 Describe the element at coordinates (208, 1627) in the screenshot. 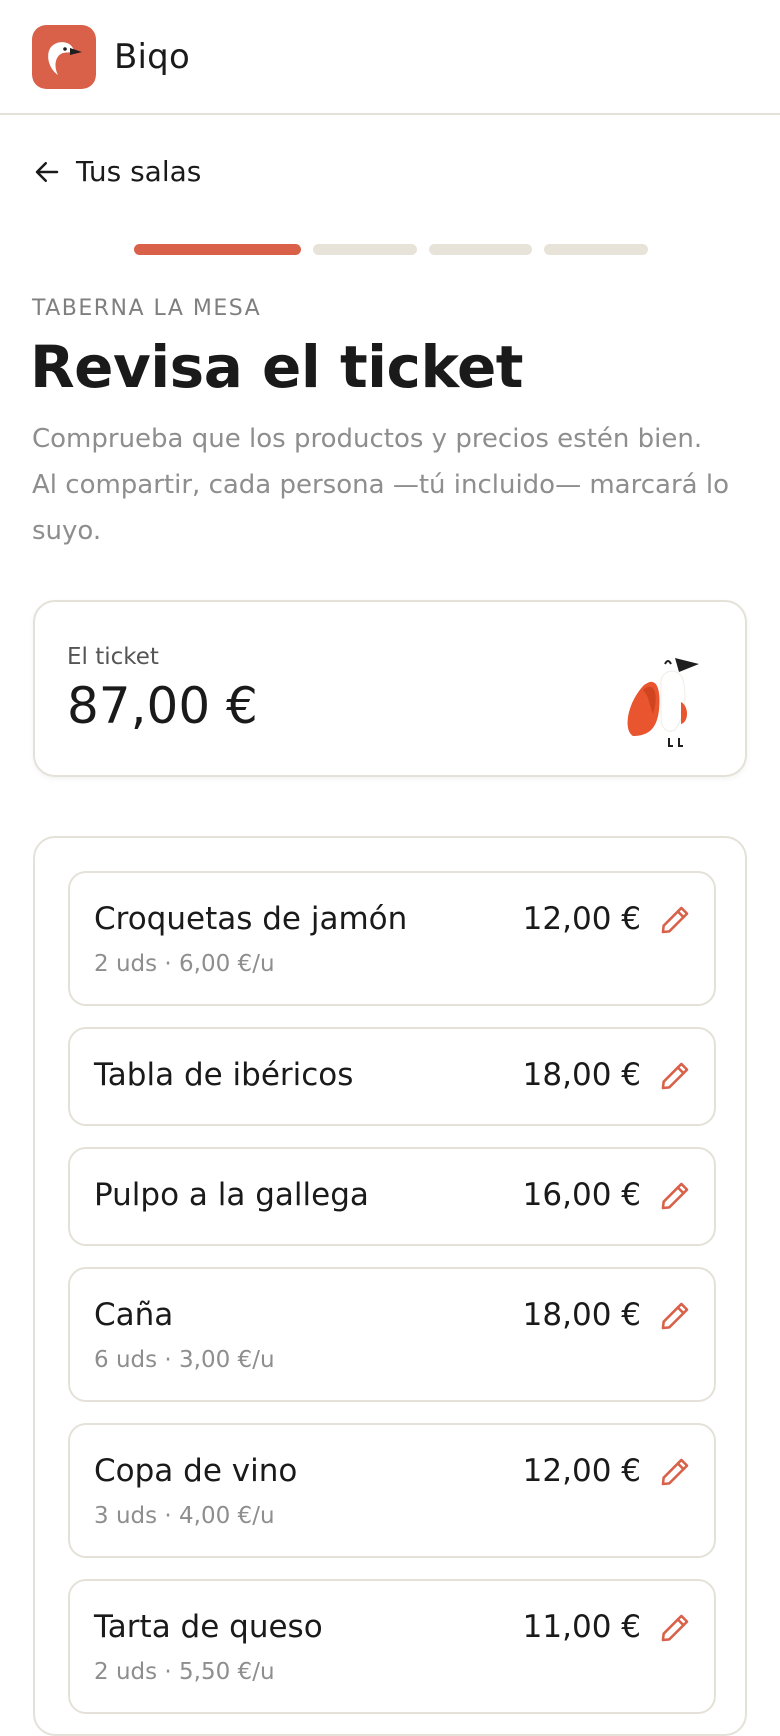

I see `item-name: Tarta de queso` at that location.